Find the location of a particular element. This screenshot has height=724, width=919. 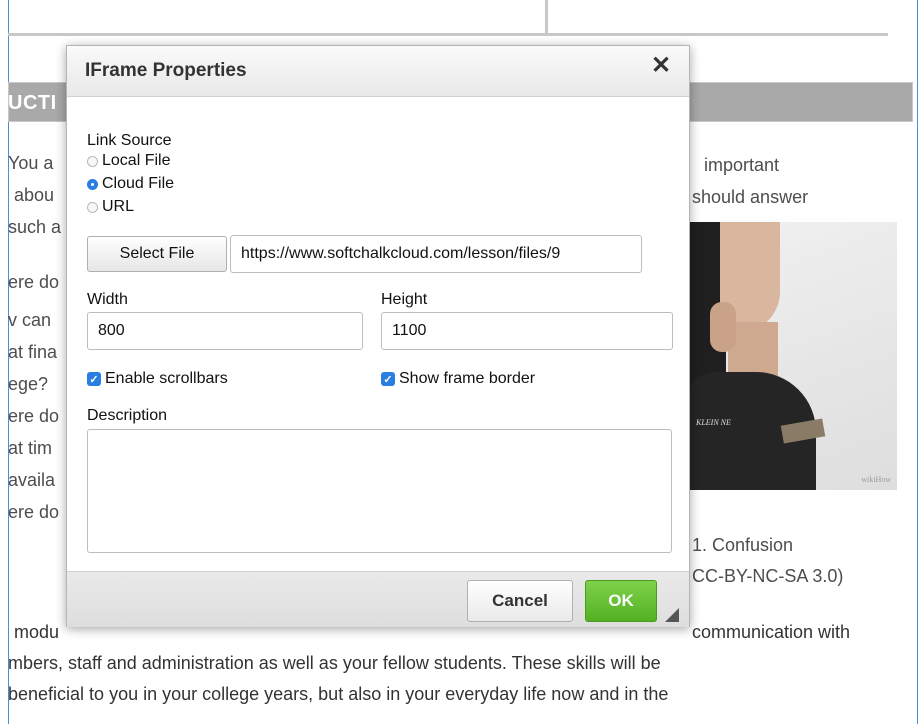

section-title: UCTI is located at coordinates (32, 103).